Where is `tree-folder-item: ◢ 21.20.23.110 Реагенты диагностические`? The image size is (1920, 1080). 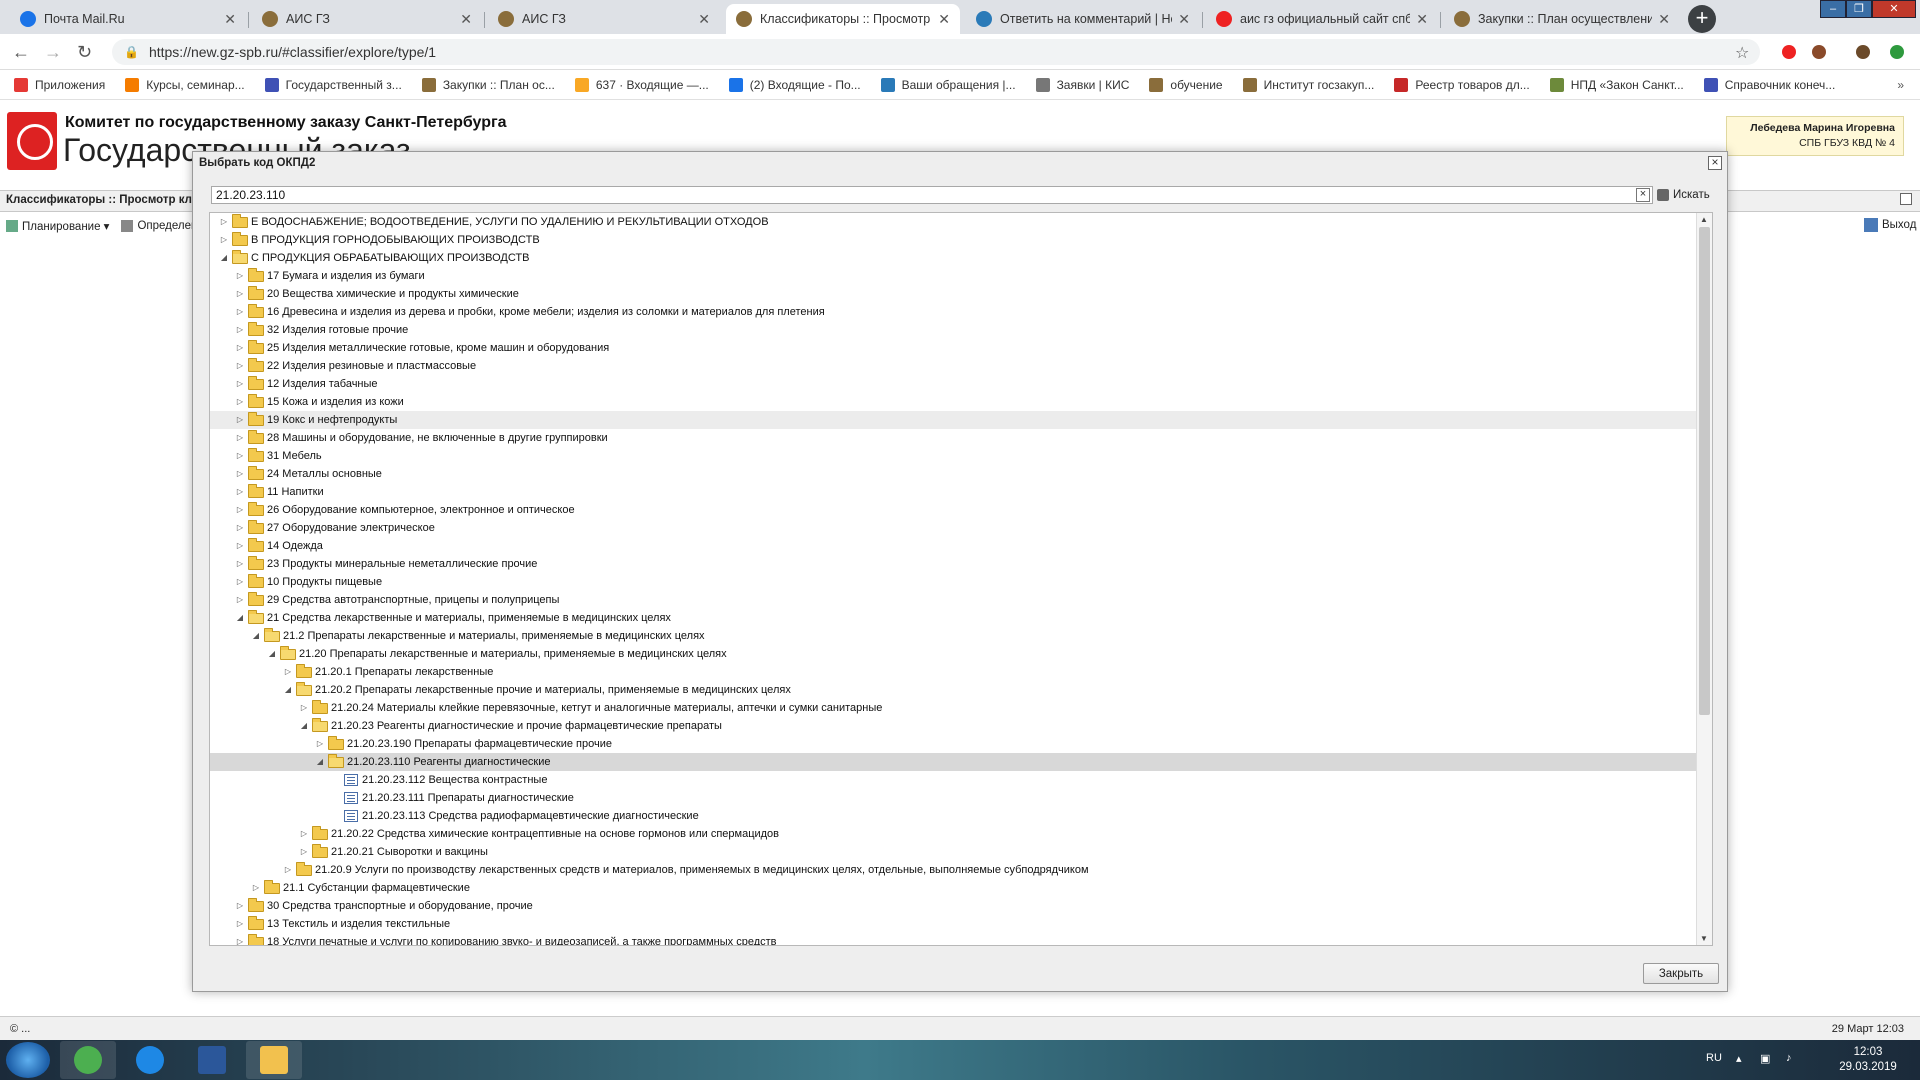 tree-folder-item: ◢ 21.20.23.110 Реагенты диагностические is located at coordinates (953, 762).